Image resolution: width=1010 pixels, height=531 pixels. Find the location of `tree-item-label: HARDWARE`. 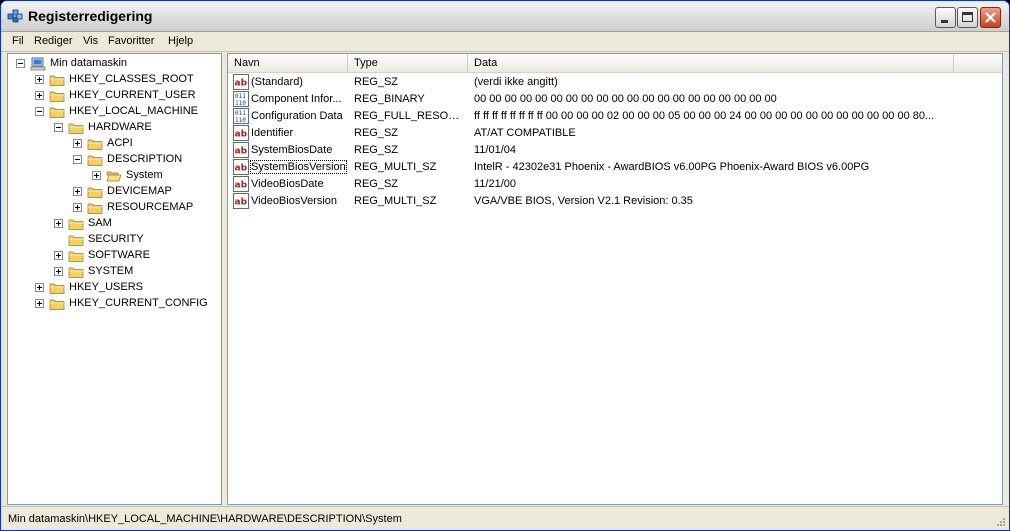

tree-item-label: HARDWARE is located at coordinates (120, 127).